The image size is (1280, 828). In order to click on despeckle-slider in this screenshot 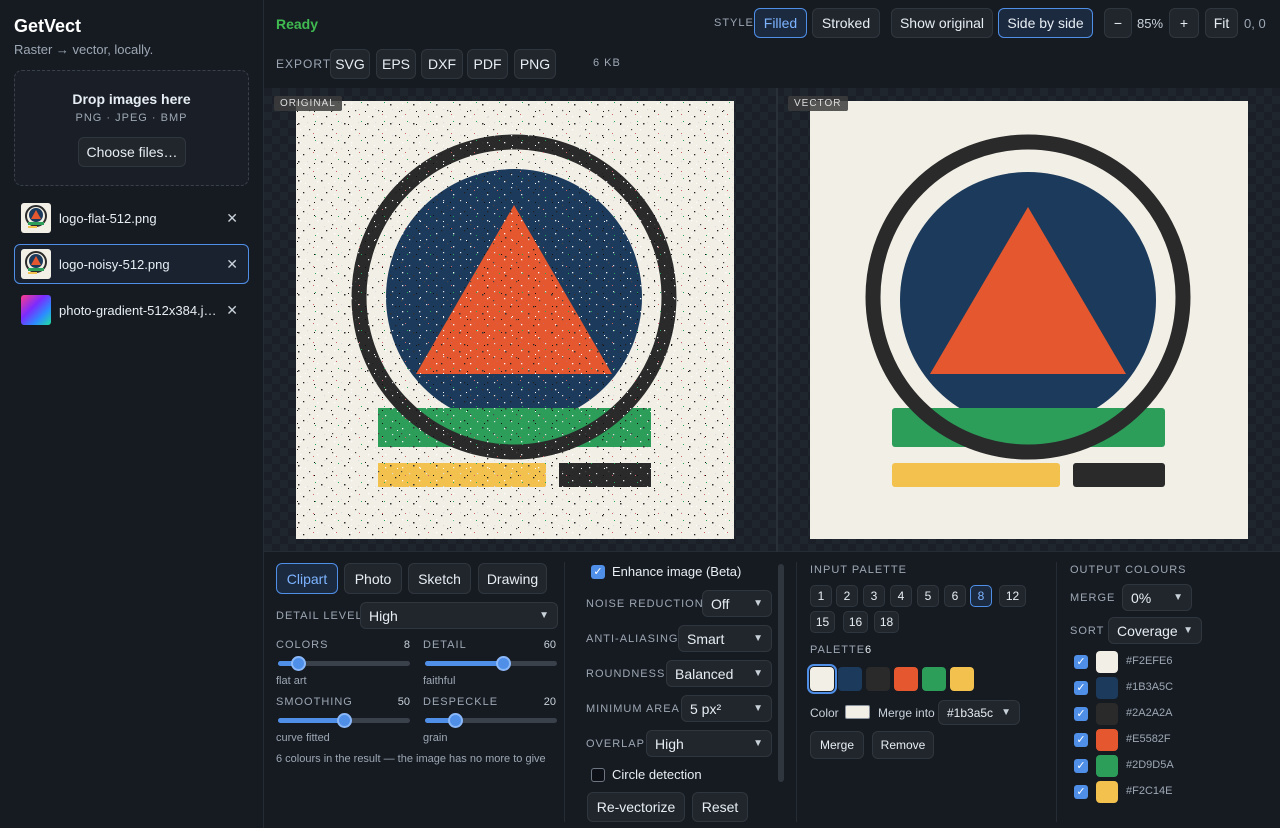, I will do `click(491, 720)`.